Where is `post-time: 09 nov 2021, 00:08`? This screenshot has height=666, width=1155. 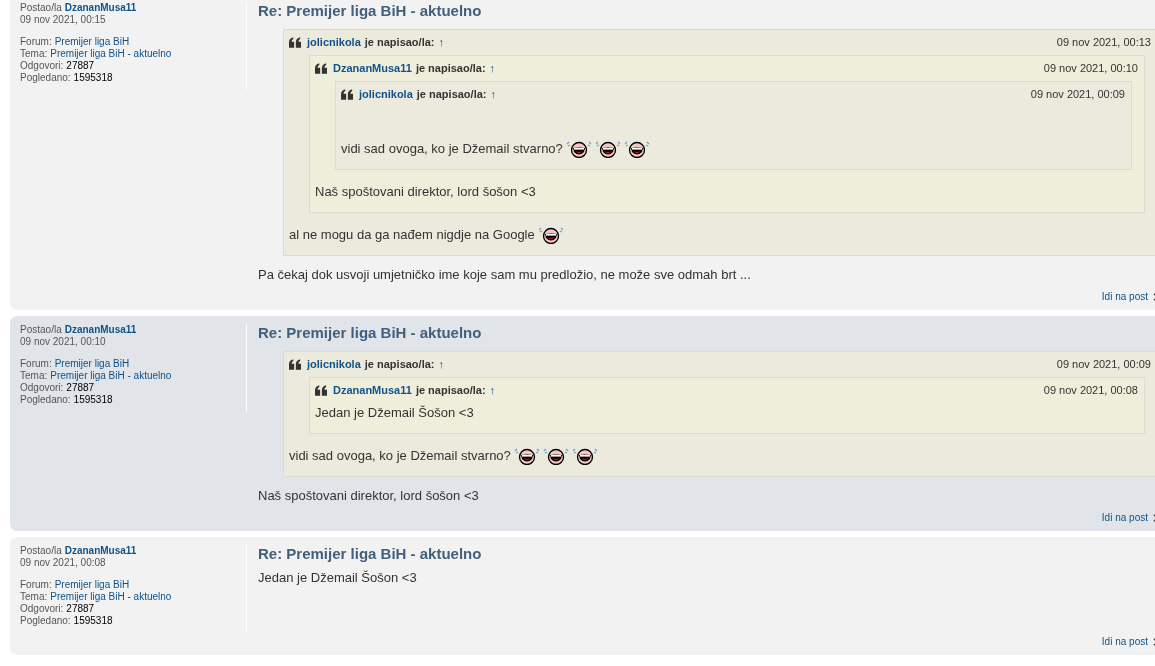
post-time: 09 nov 2021, 00:08 is located at coordinates (63, 563).